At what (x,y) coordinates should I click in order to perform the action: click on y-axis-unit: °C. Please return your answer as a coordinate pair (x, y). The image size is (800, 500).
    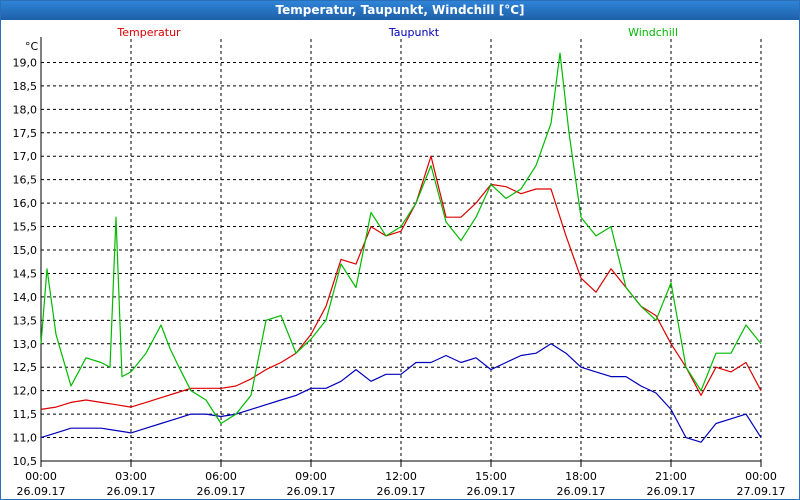
    Looking at the image, I should click on (32, 46).